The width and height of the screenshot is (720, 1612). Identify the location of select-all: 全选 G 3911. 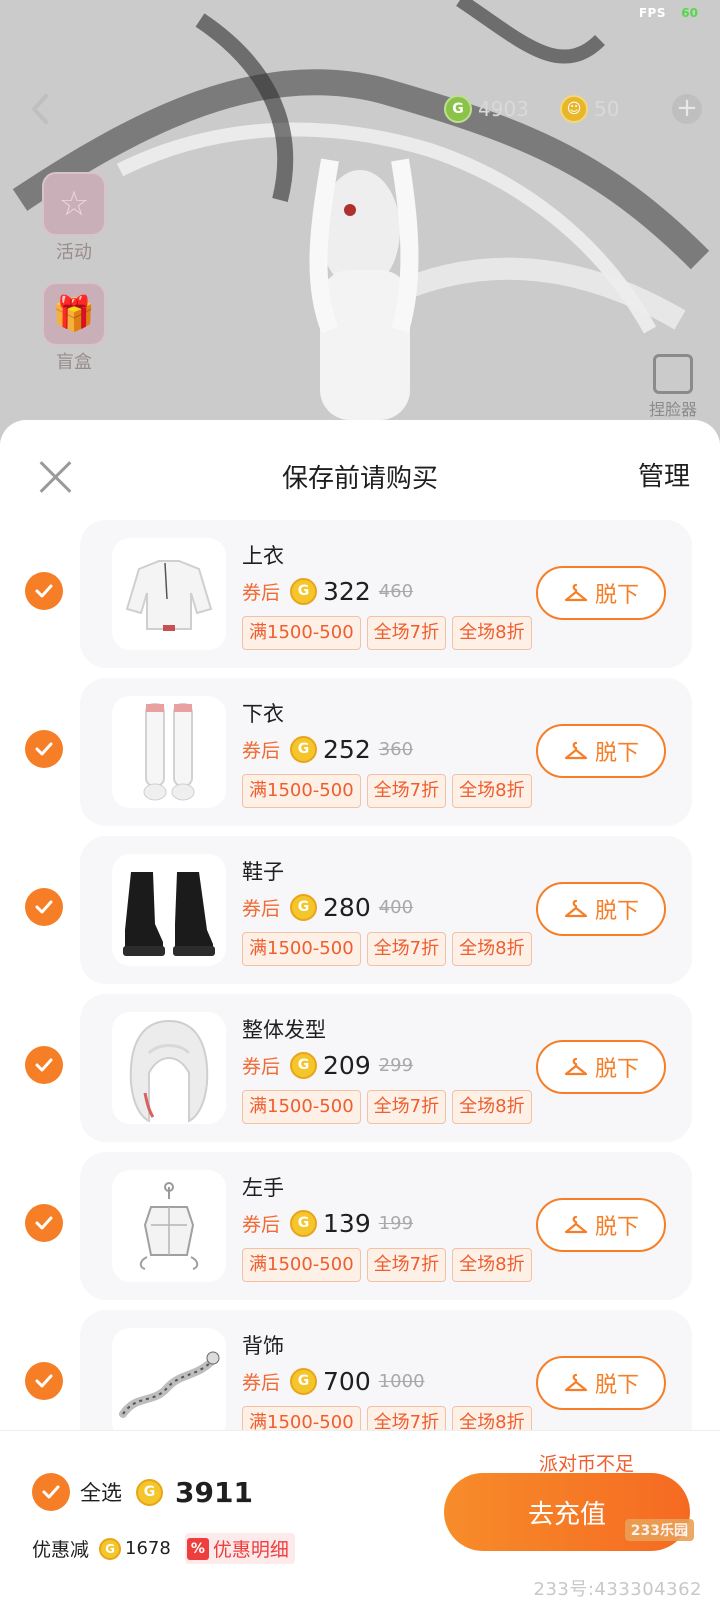
(142, 1492).